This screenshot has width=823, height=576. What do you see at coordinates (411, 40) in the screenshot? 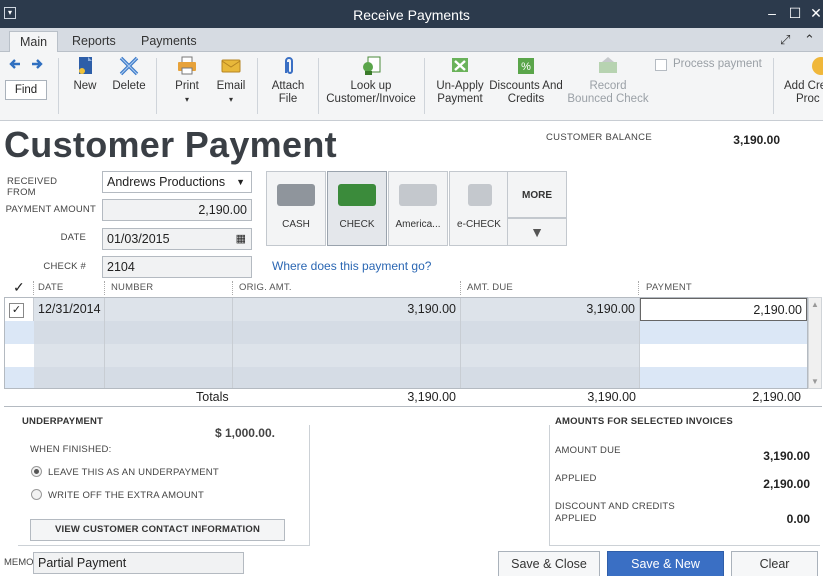
I see `ribbon-tabs: Main Reports Payments ⤢ ⌃` at bounding box center [411, 40].